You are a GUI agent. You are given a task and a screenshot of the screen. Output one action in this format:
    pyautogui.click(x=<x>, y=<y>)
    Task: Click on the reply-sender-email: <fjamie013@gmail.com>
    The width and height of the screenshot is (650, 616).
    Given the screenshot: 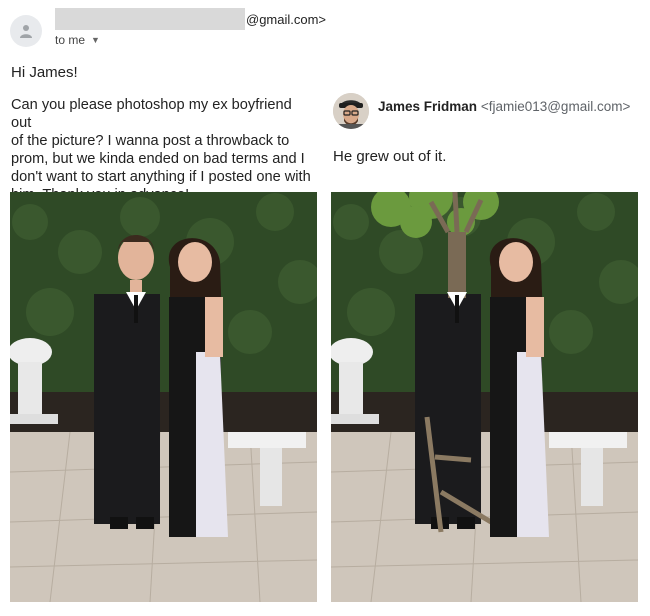 What is the action you would take?
    pyautogui.click(x=555, y=106)
    